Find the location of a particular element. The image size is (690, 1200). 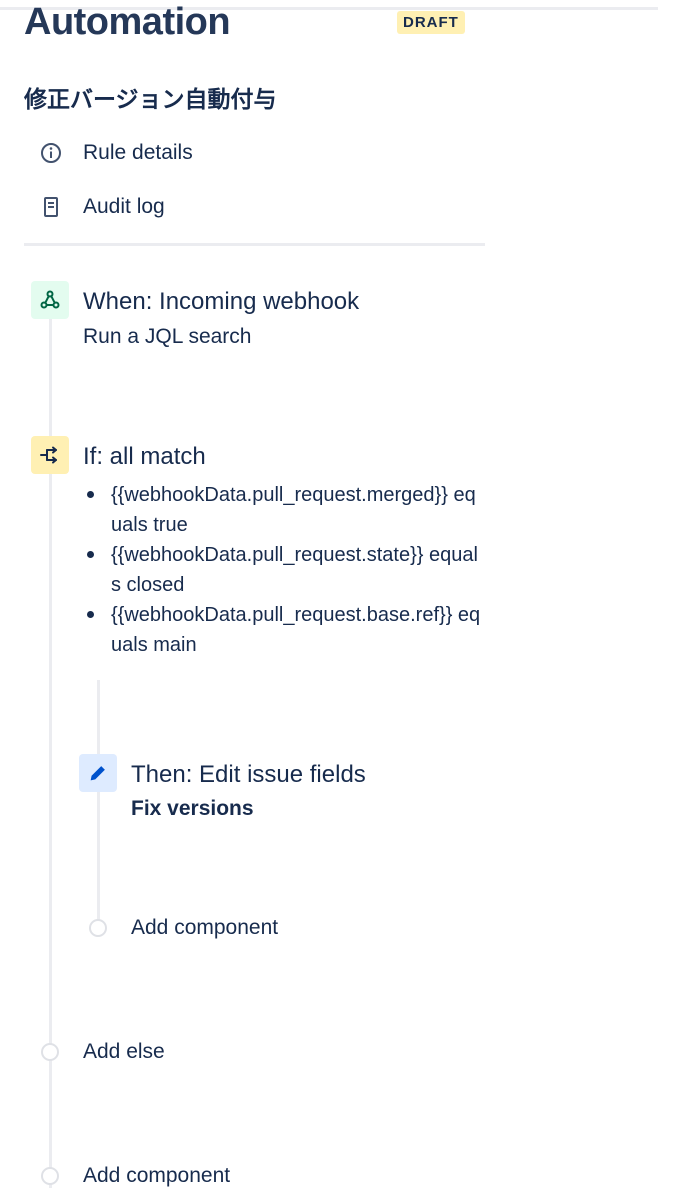

nav-item-label: Audit log is located at coordinates (124, 206).